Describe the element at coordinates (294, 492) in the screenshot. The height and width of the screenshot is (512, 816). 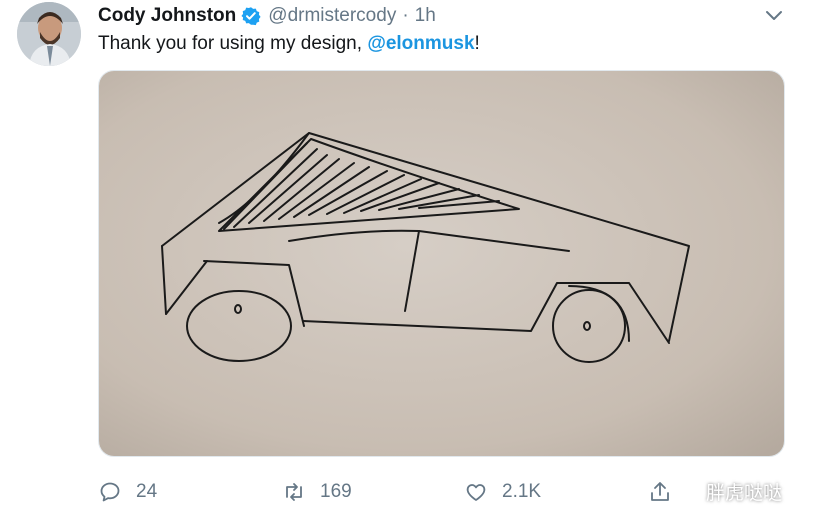
I see `retweet-icon` at that location.